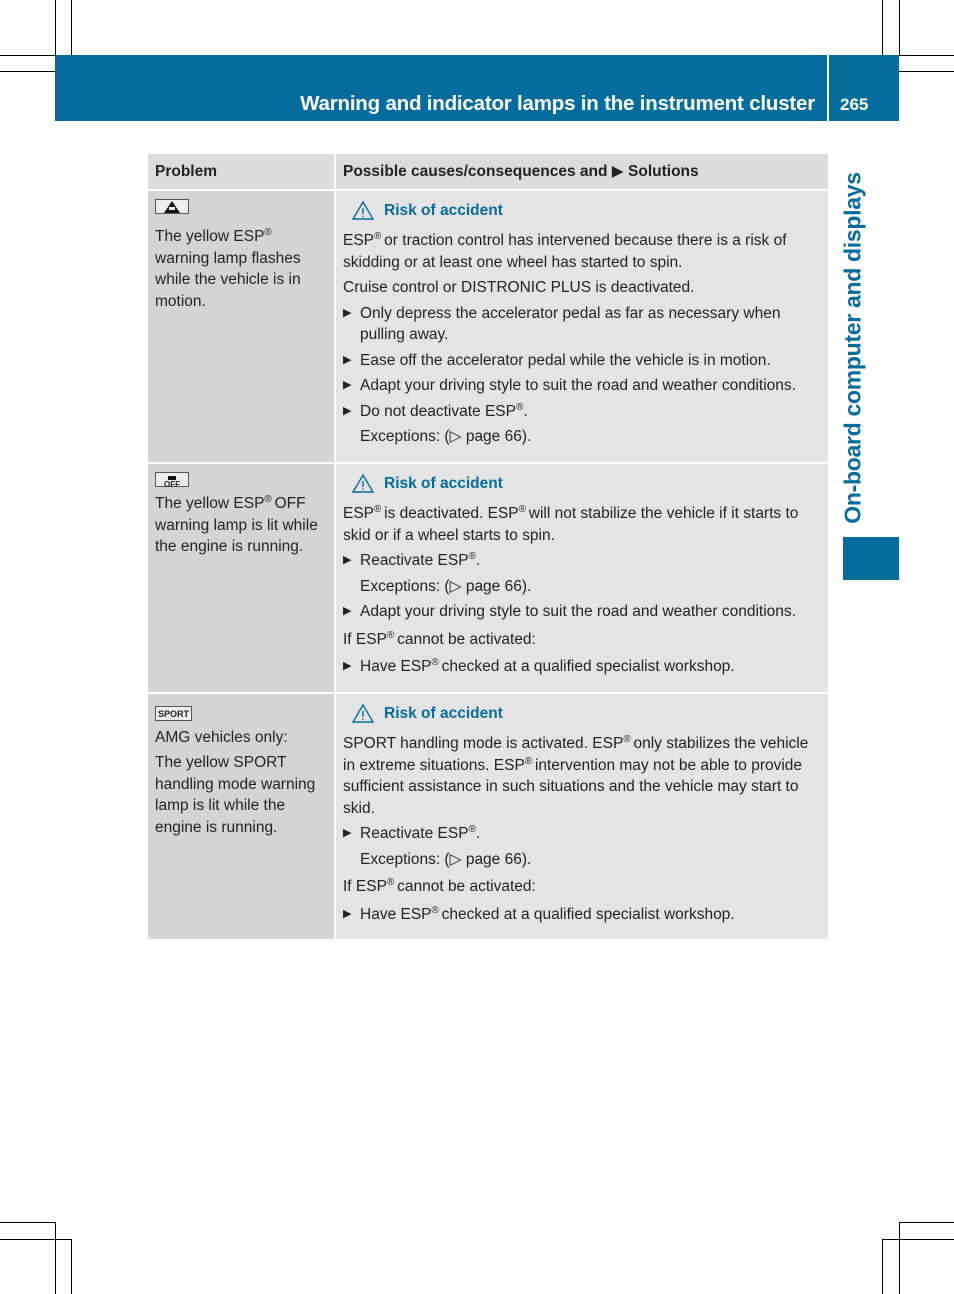  What do you see at coordinates (617, 171) in the screenshot?
I see `solution-arrow-icon: ▶` at bounding box center [617, 171].